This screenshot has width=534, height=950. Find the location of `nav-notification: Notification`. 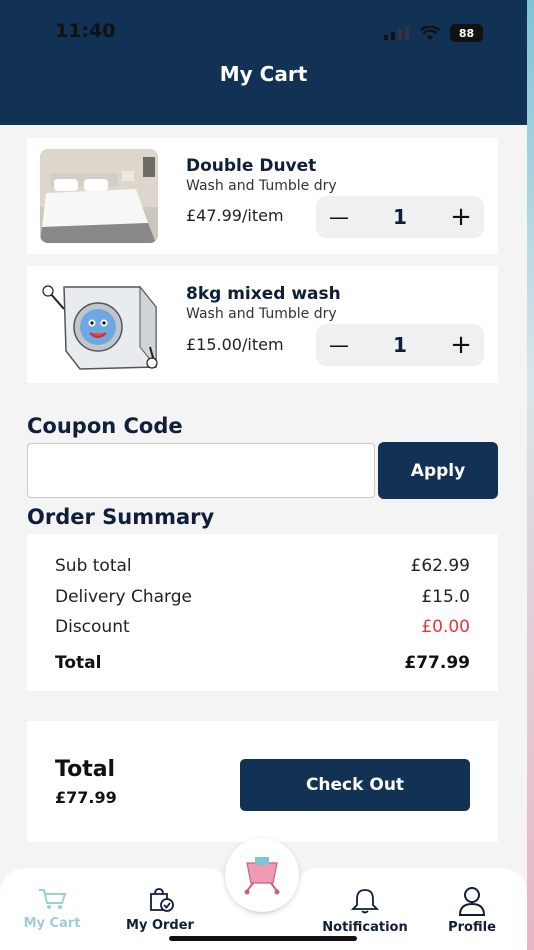

nav-notification: Notification is located at coordinates (365, 911).